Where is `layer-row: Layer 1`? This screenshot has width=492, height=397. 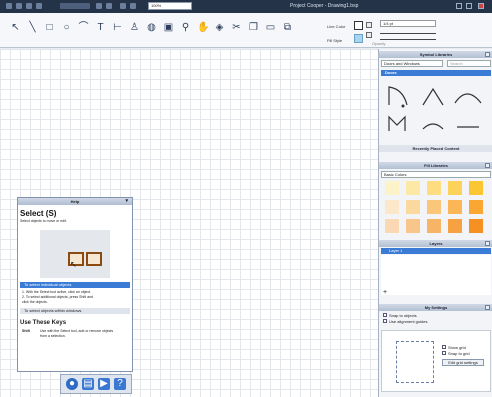
layer-row: Layer 1 is located at coordinates (436, 251).